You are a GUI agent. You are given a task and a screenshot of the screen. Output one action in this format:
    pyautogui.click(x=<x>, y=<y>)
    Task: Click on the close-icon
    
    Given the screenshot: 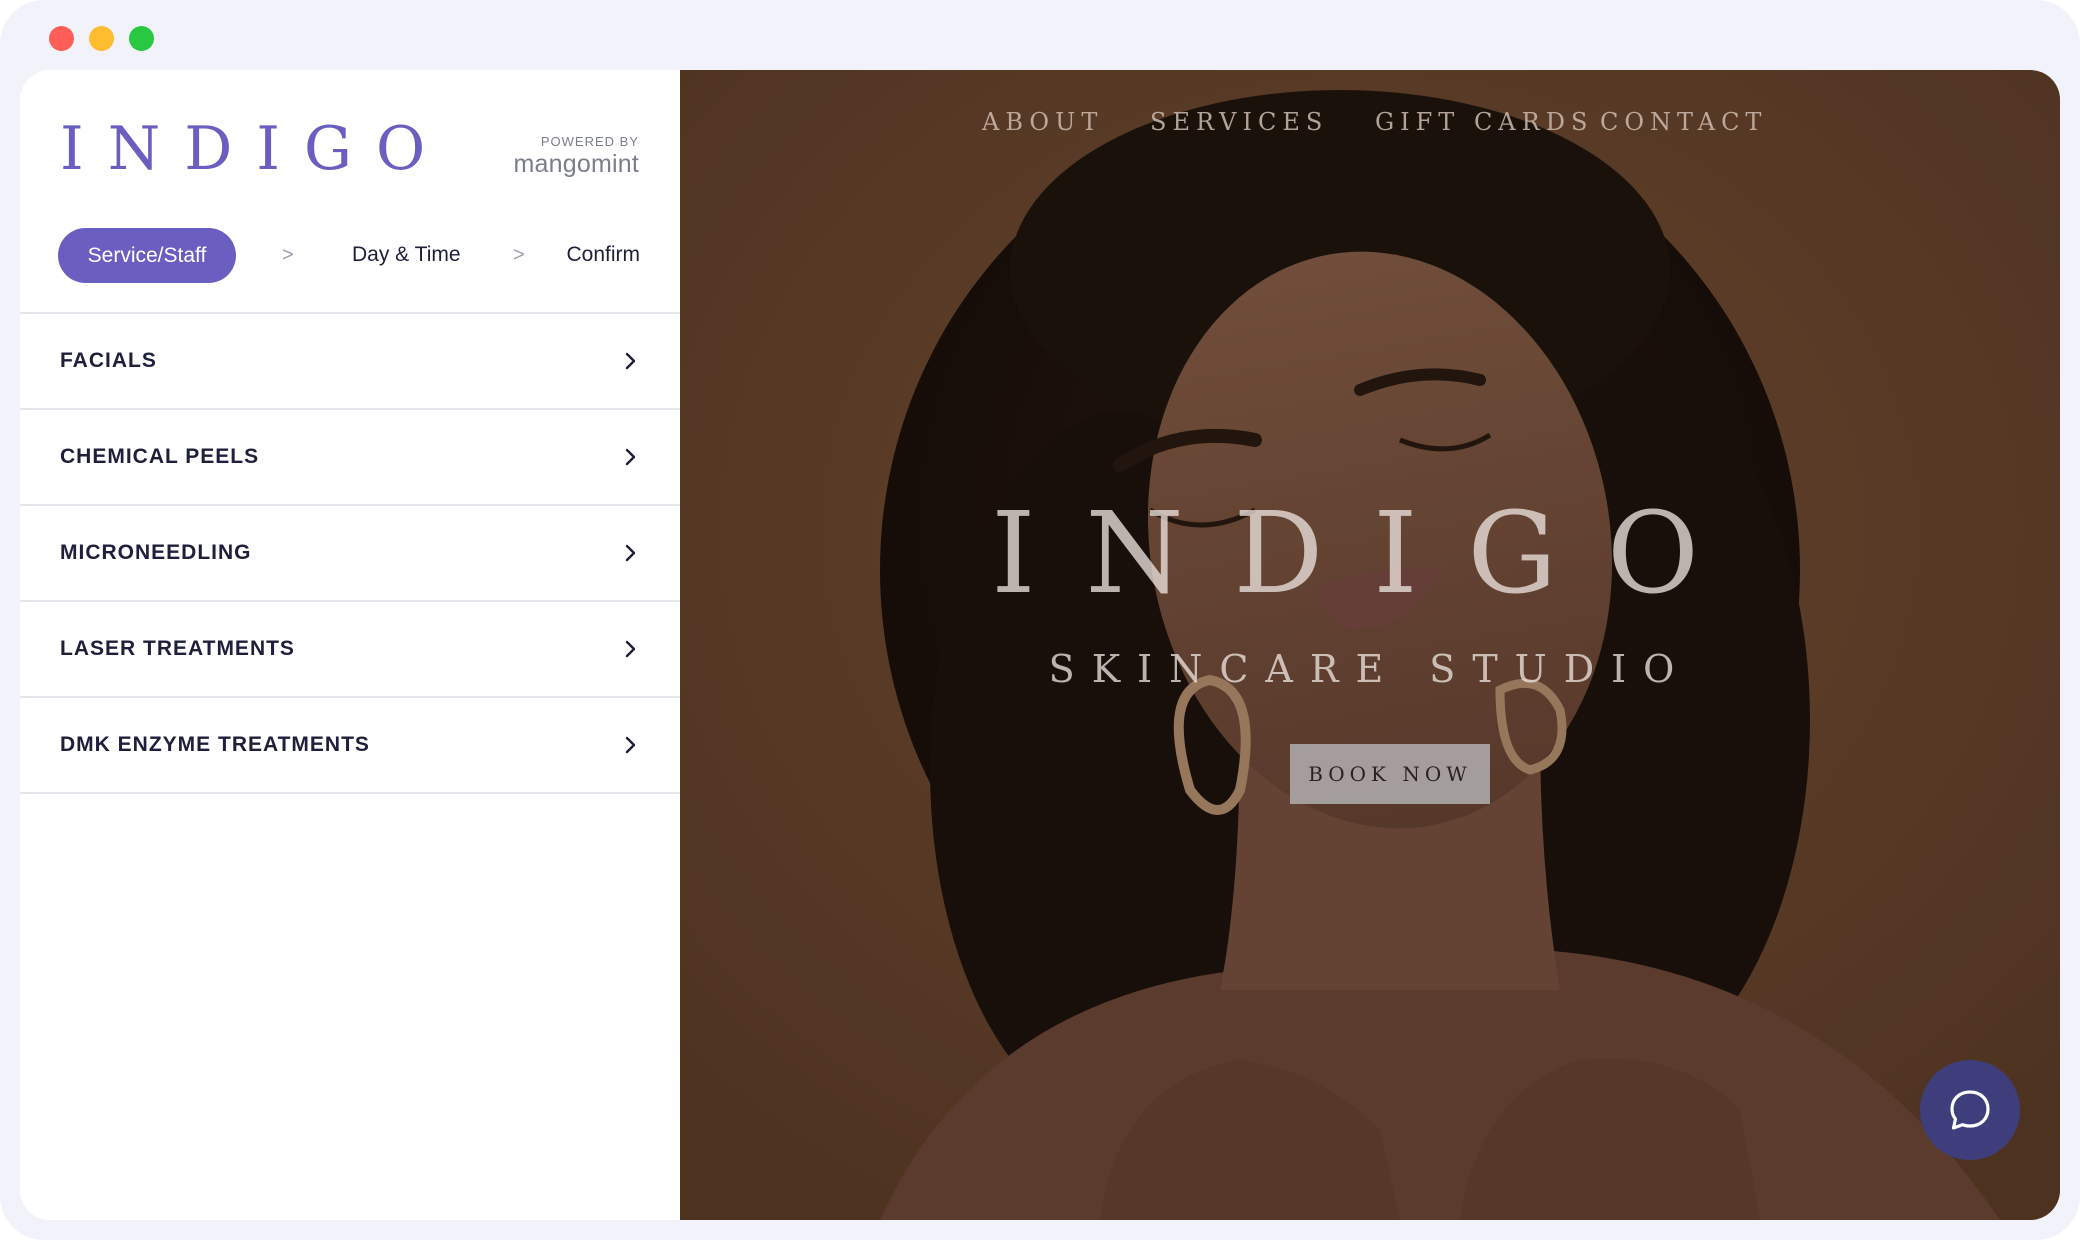 What is the action you would take?
    pyautogui.click(x=61, y=38)
    